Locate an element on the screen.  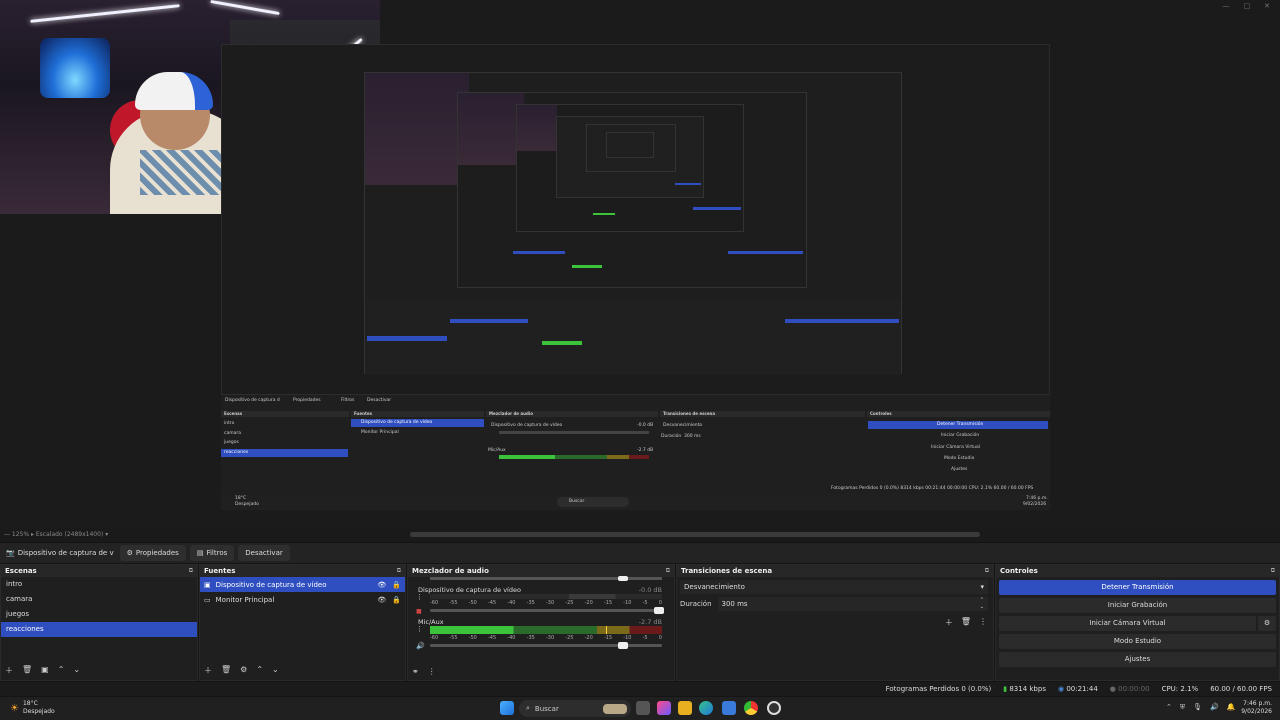
remove-source-icon: 🗑 is located at coordinates (226, 670).